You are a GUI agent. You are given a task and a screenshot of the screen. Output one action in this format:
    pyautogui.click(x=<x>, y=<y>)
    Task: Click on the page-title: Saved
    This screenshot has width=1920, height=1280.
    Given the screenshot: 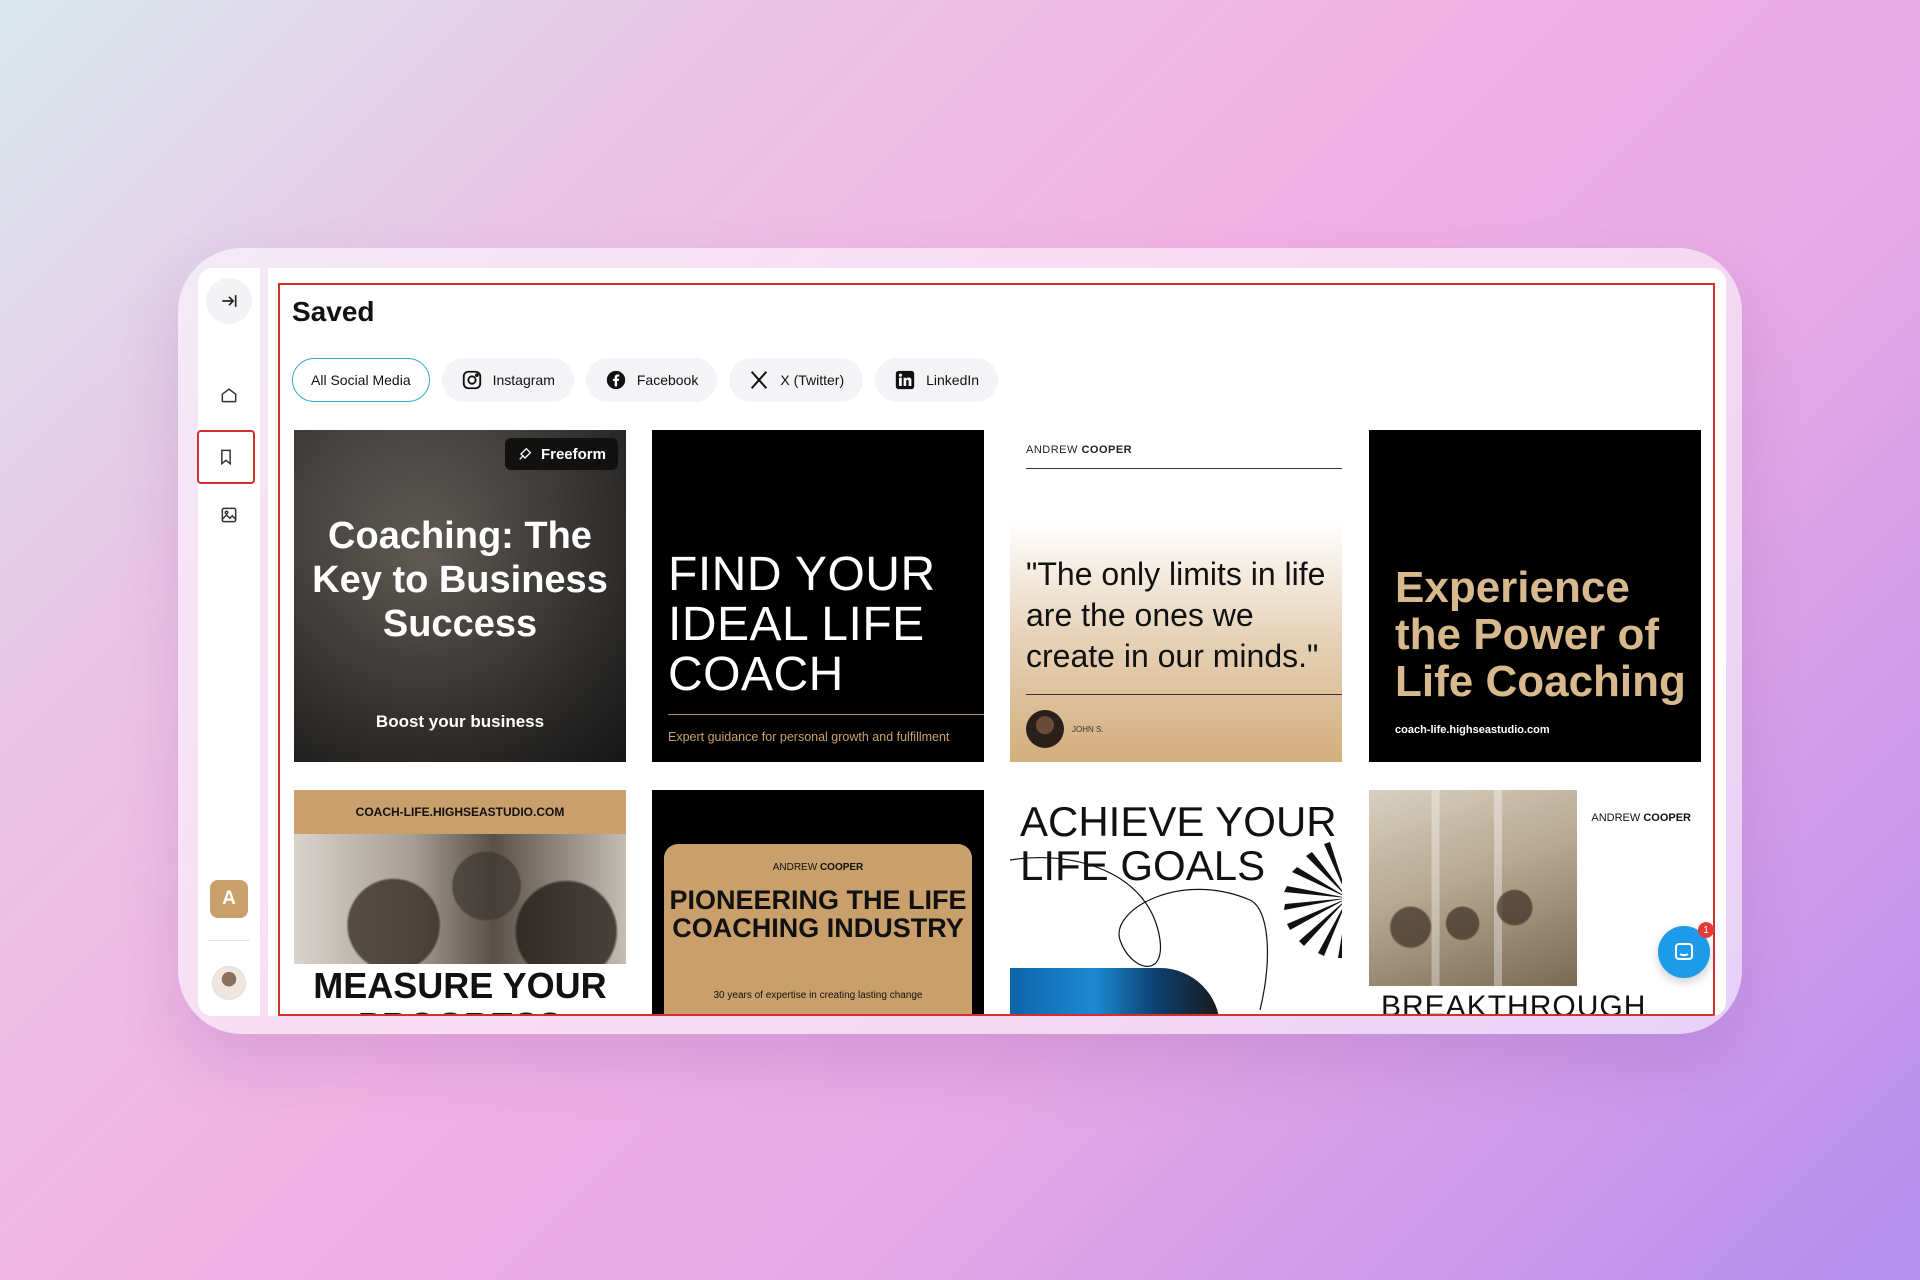 What is the action you would take?
    pyautogui.click(x=333, y=311)
    